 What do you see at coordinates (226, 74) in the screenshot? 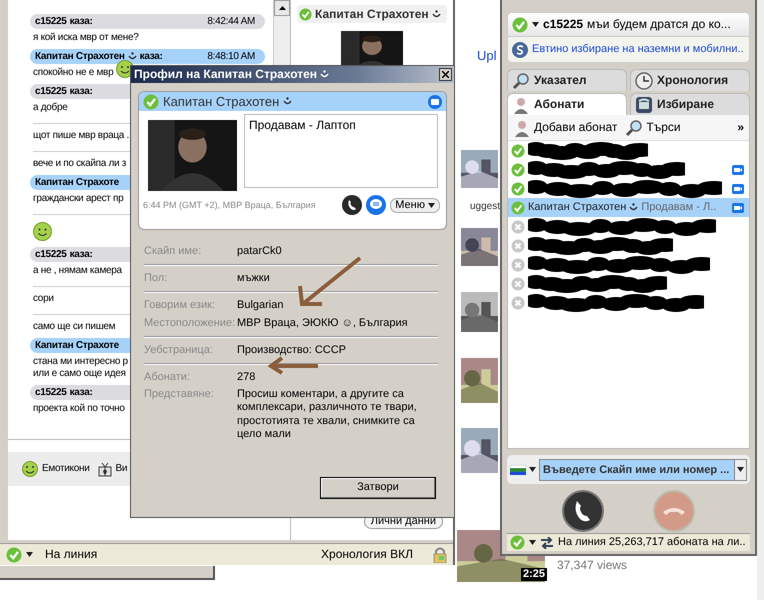
I see `window-title: Профил на Капитан Страхотен` at bounding box center [226, 74].